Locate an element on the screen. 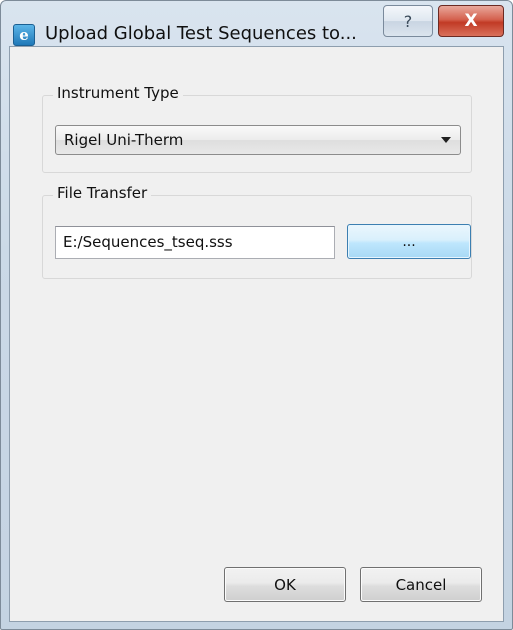 The height and width of the screenshot is (630, 513). file-transfer-label: File Transfer is located at coordinates (102, 193).